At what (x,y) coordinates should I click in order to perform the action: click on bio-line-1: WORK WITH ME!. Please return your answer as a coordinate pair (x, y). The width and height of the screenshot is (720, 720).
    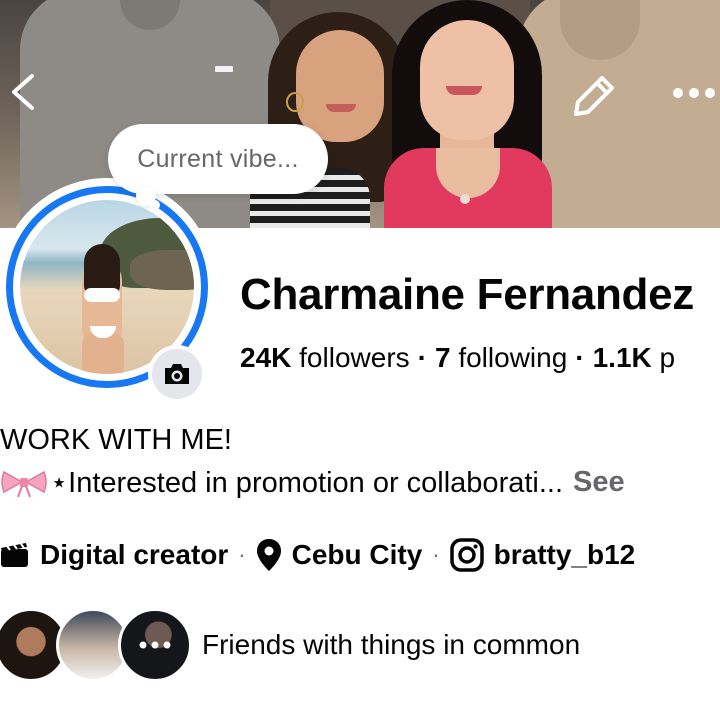
    Looking at the image, I should click on (116, 440).